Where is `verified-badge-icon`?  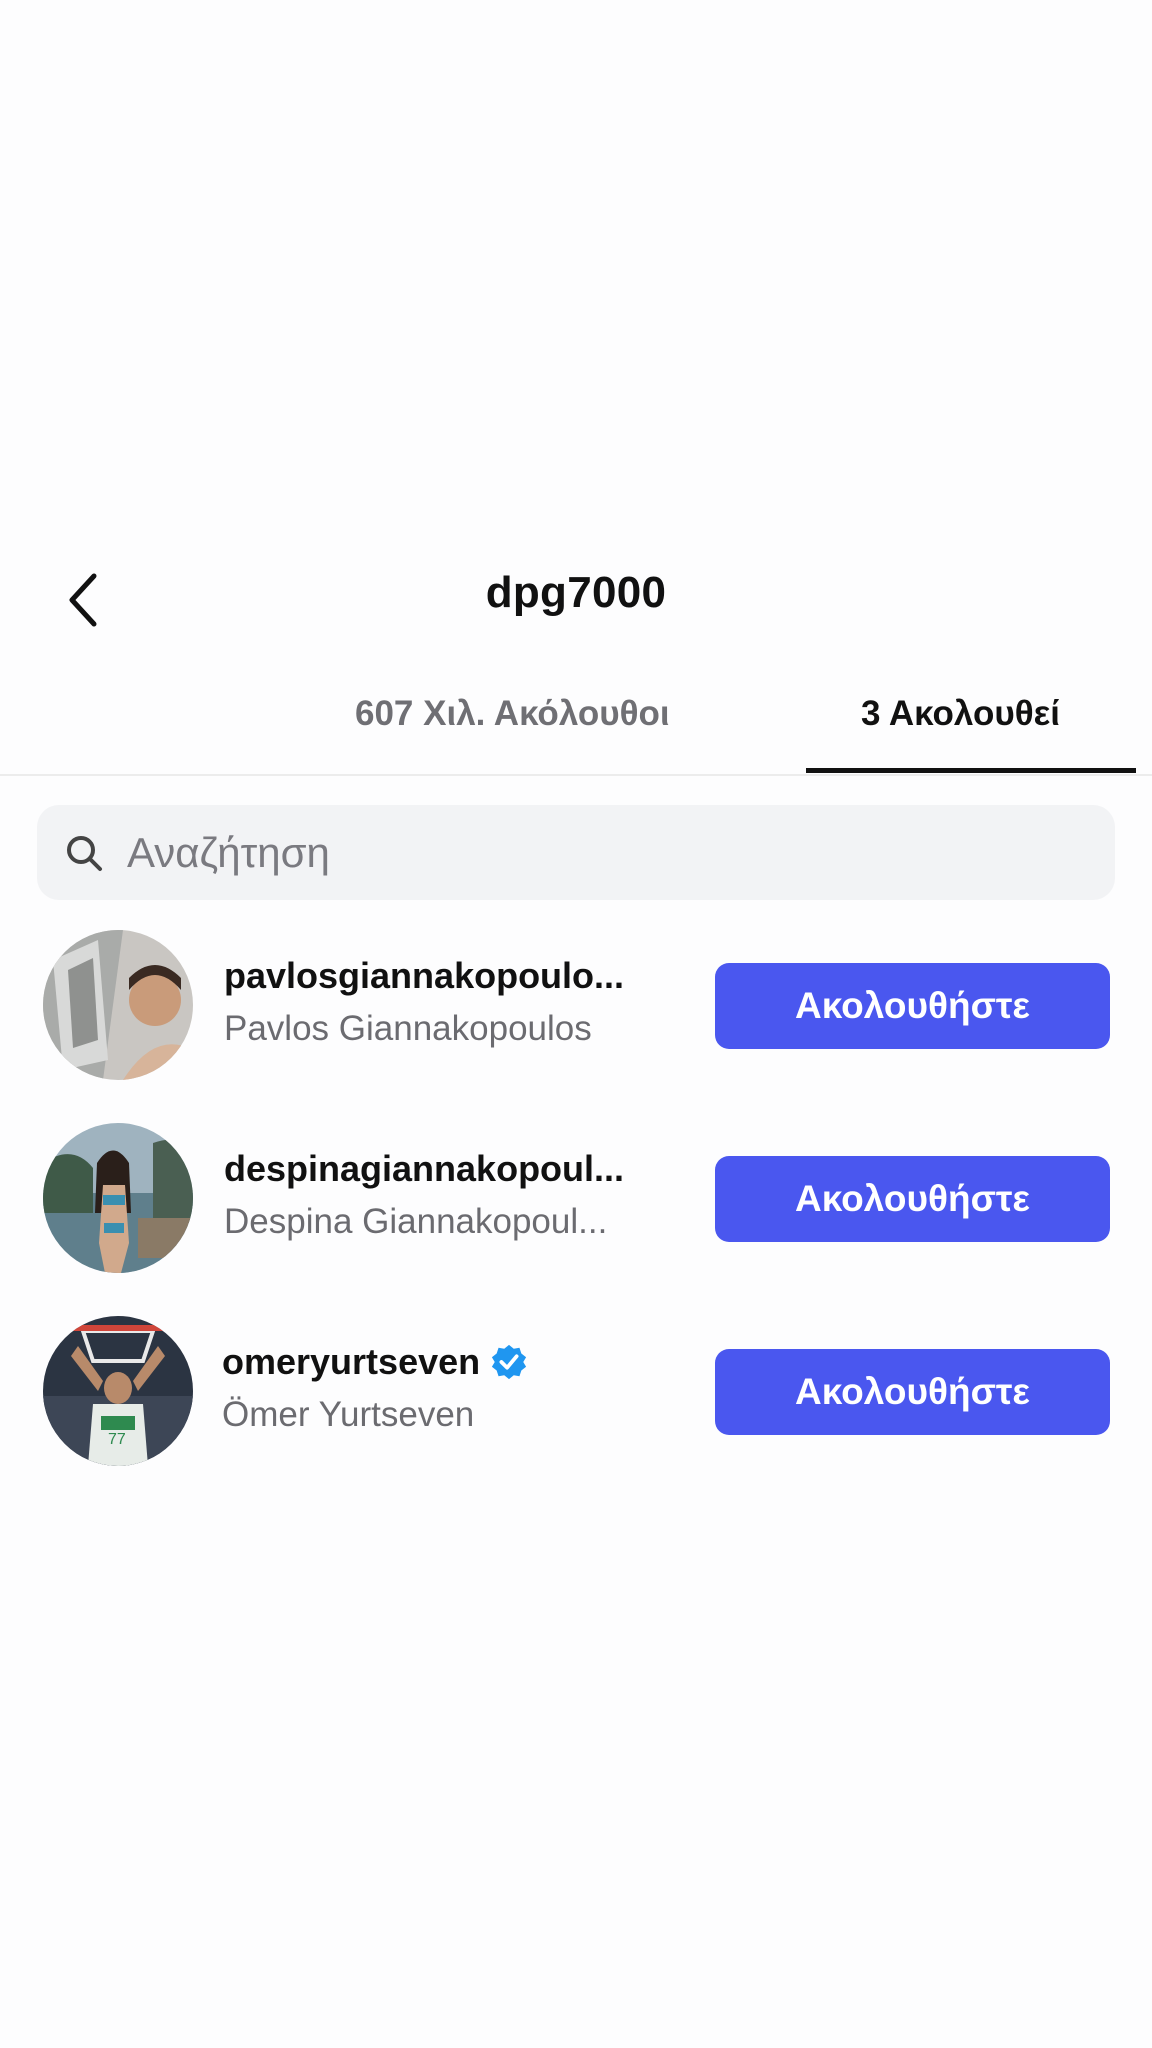 verified-badge-icon is located at coordinates (509, 1362).